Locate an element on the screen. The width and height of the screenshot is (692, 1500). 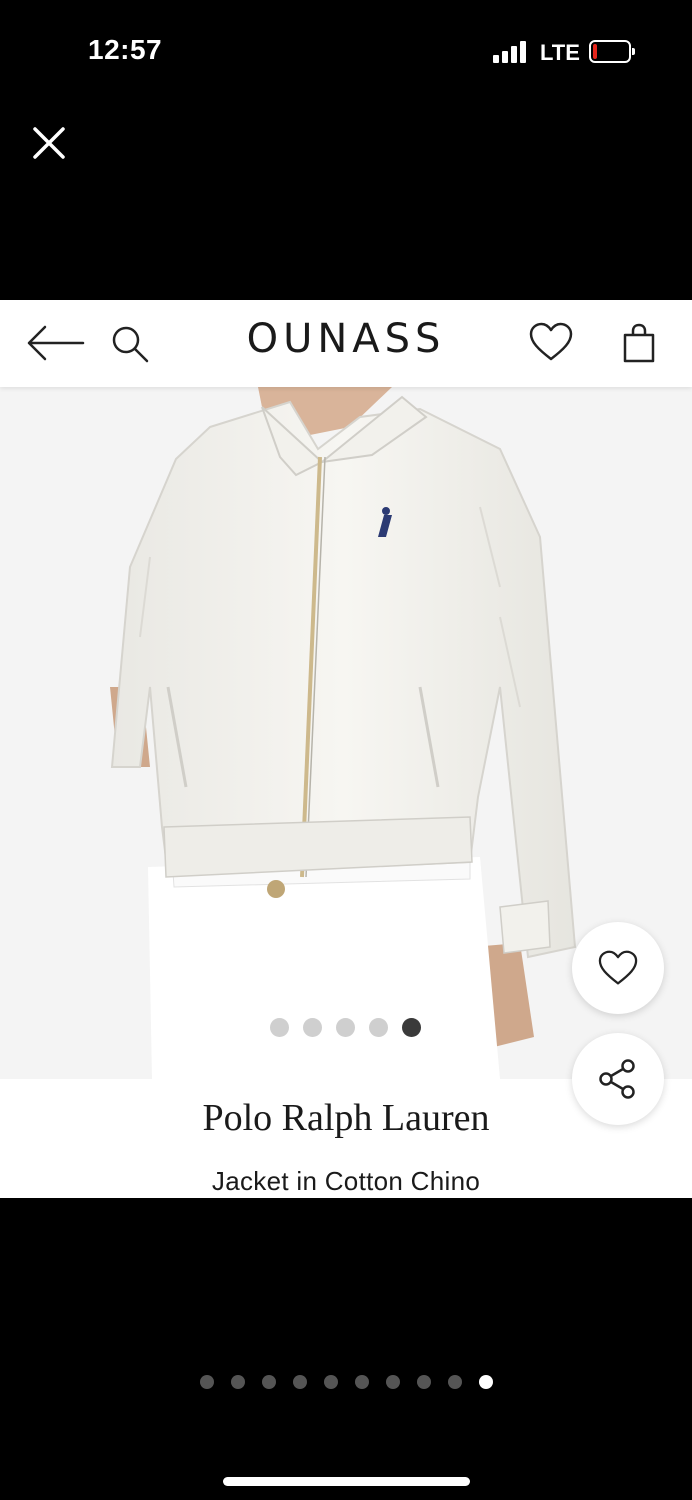
image-carousel-dots is located at coordinates (345, 1027).